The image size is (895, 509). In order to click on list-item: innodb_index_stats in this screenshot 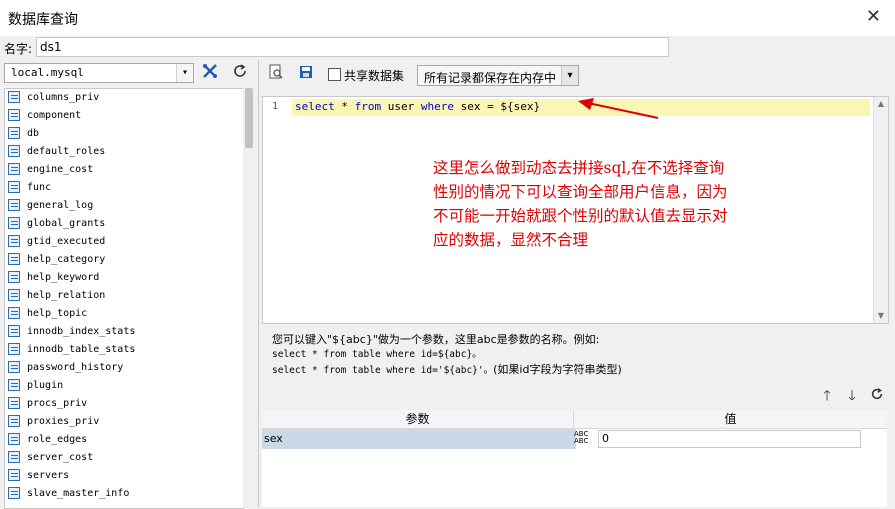, I will do `click(124, 332)`.